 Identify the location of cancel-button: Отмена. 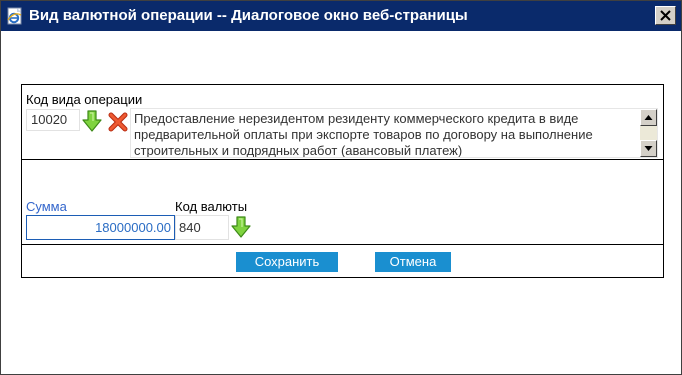
(413, 262).